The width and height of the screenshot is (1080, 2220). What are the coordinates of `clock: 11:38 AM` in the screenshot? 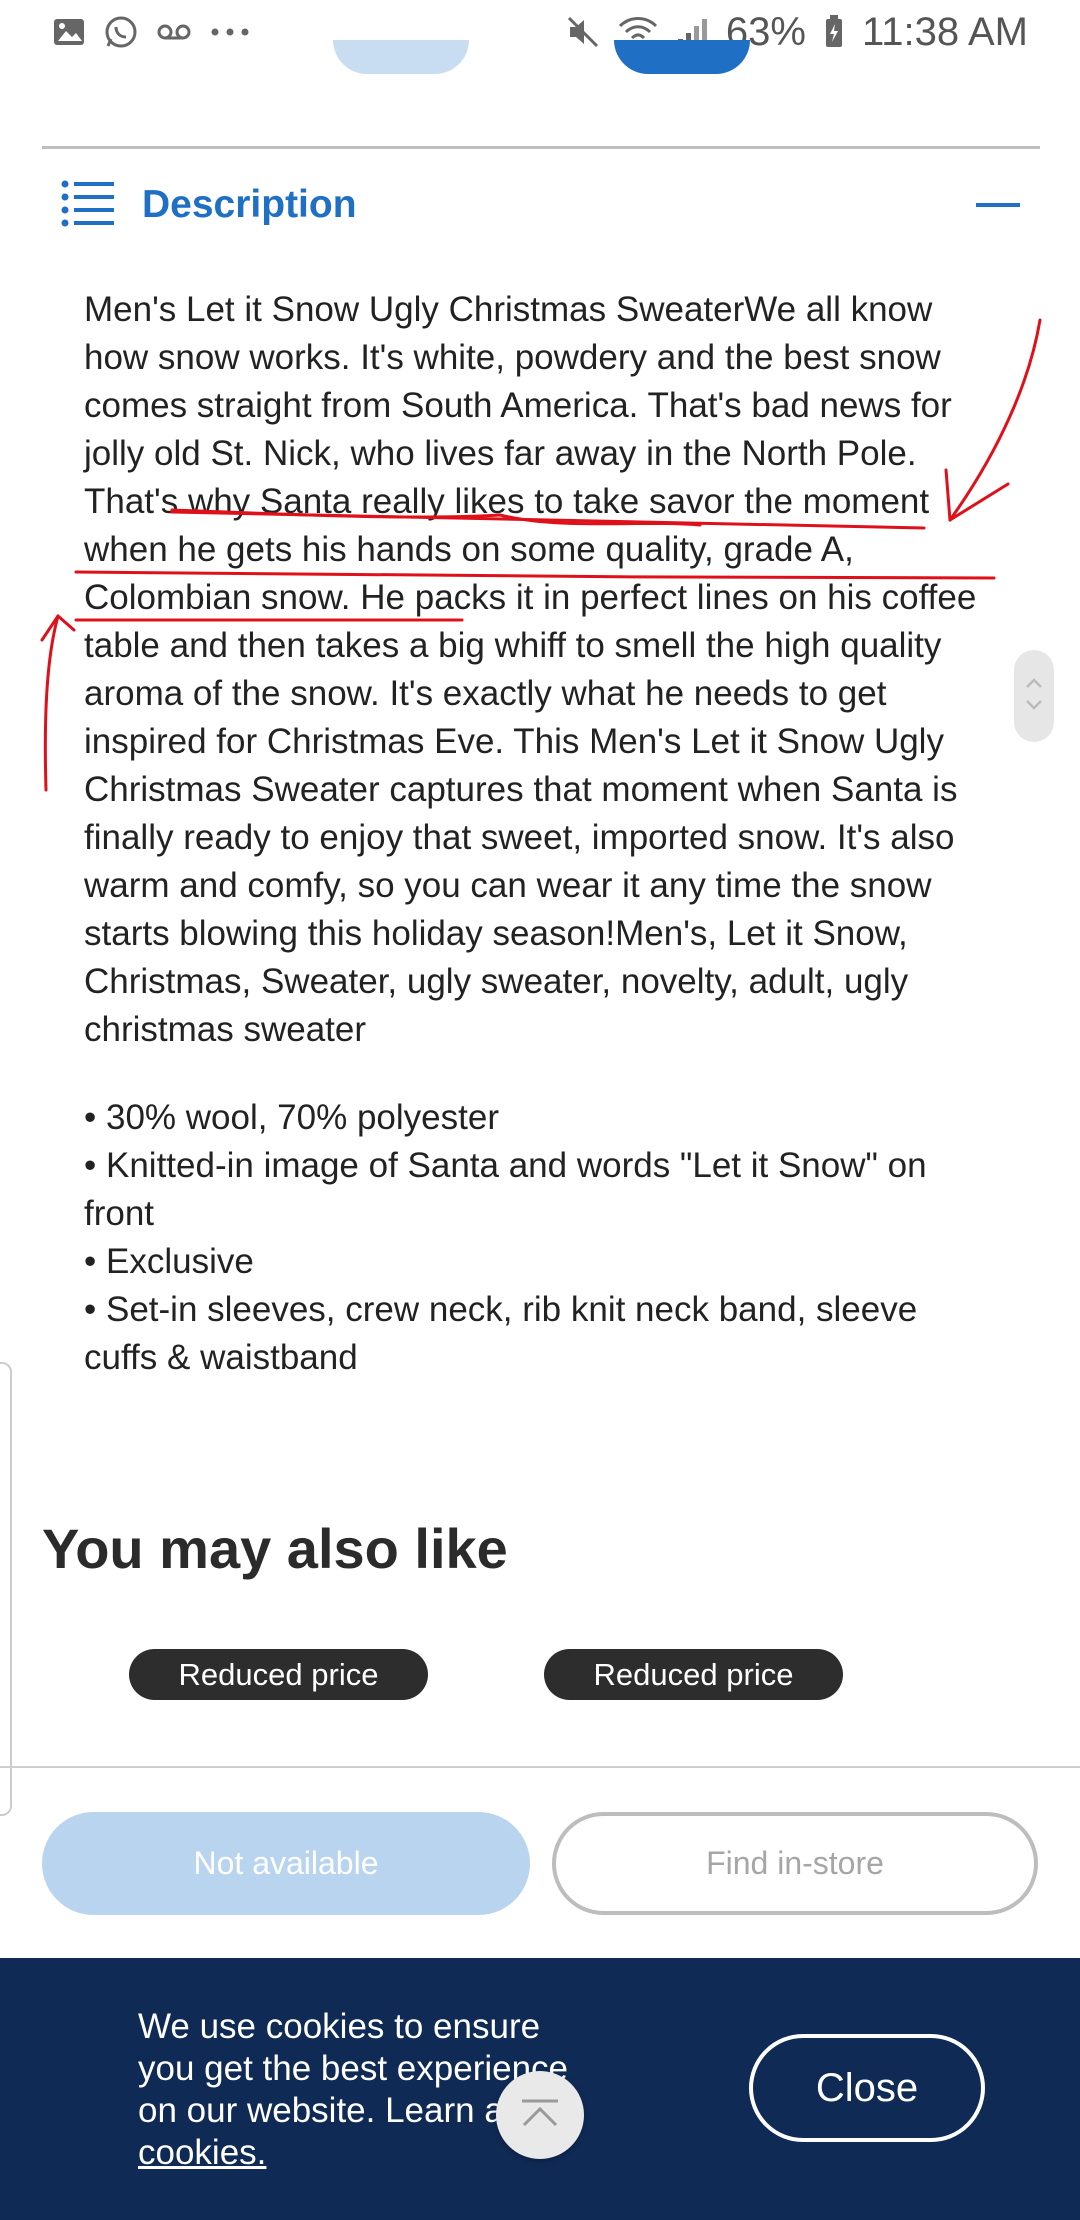 It's located at (944, 31).